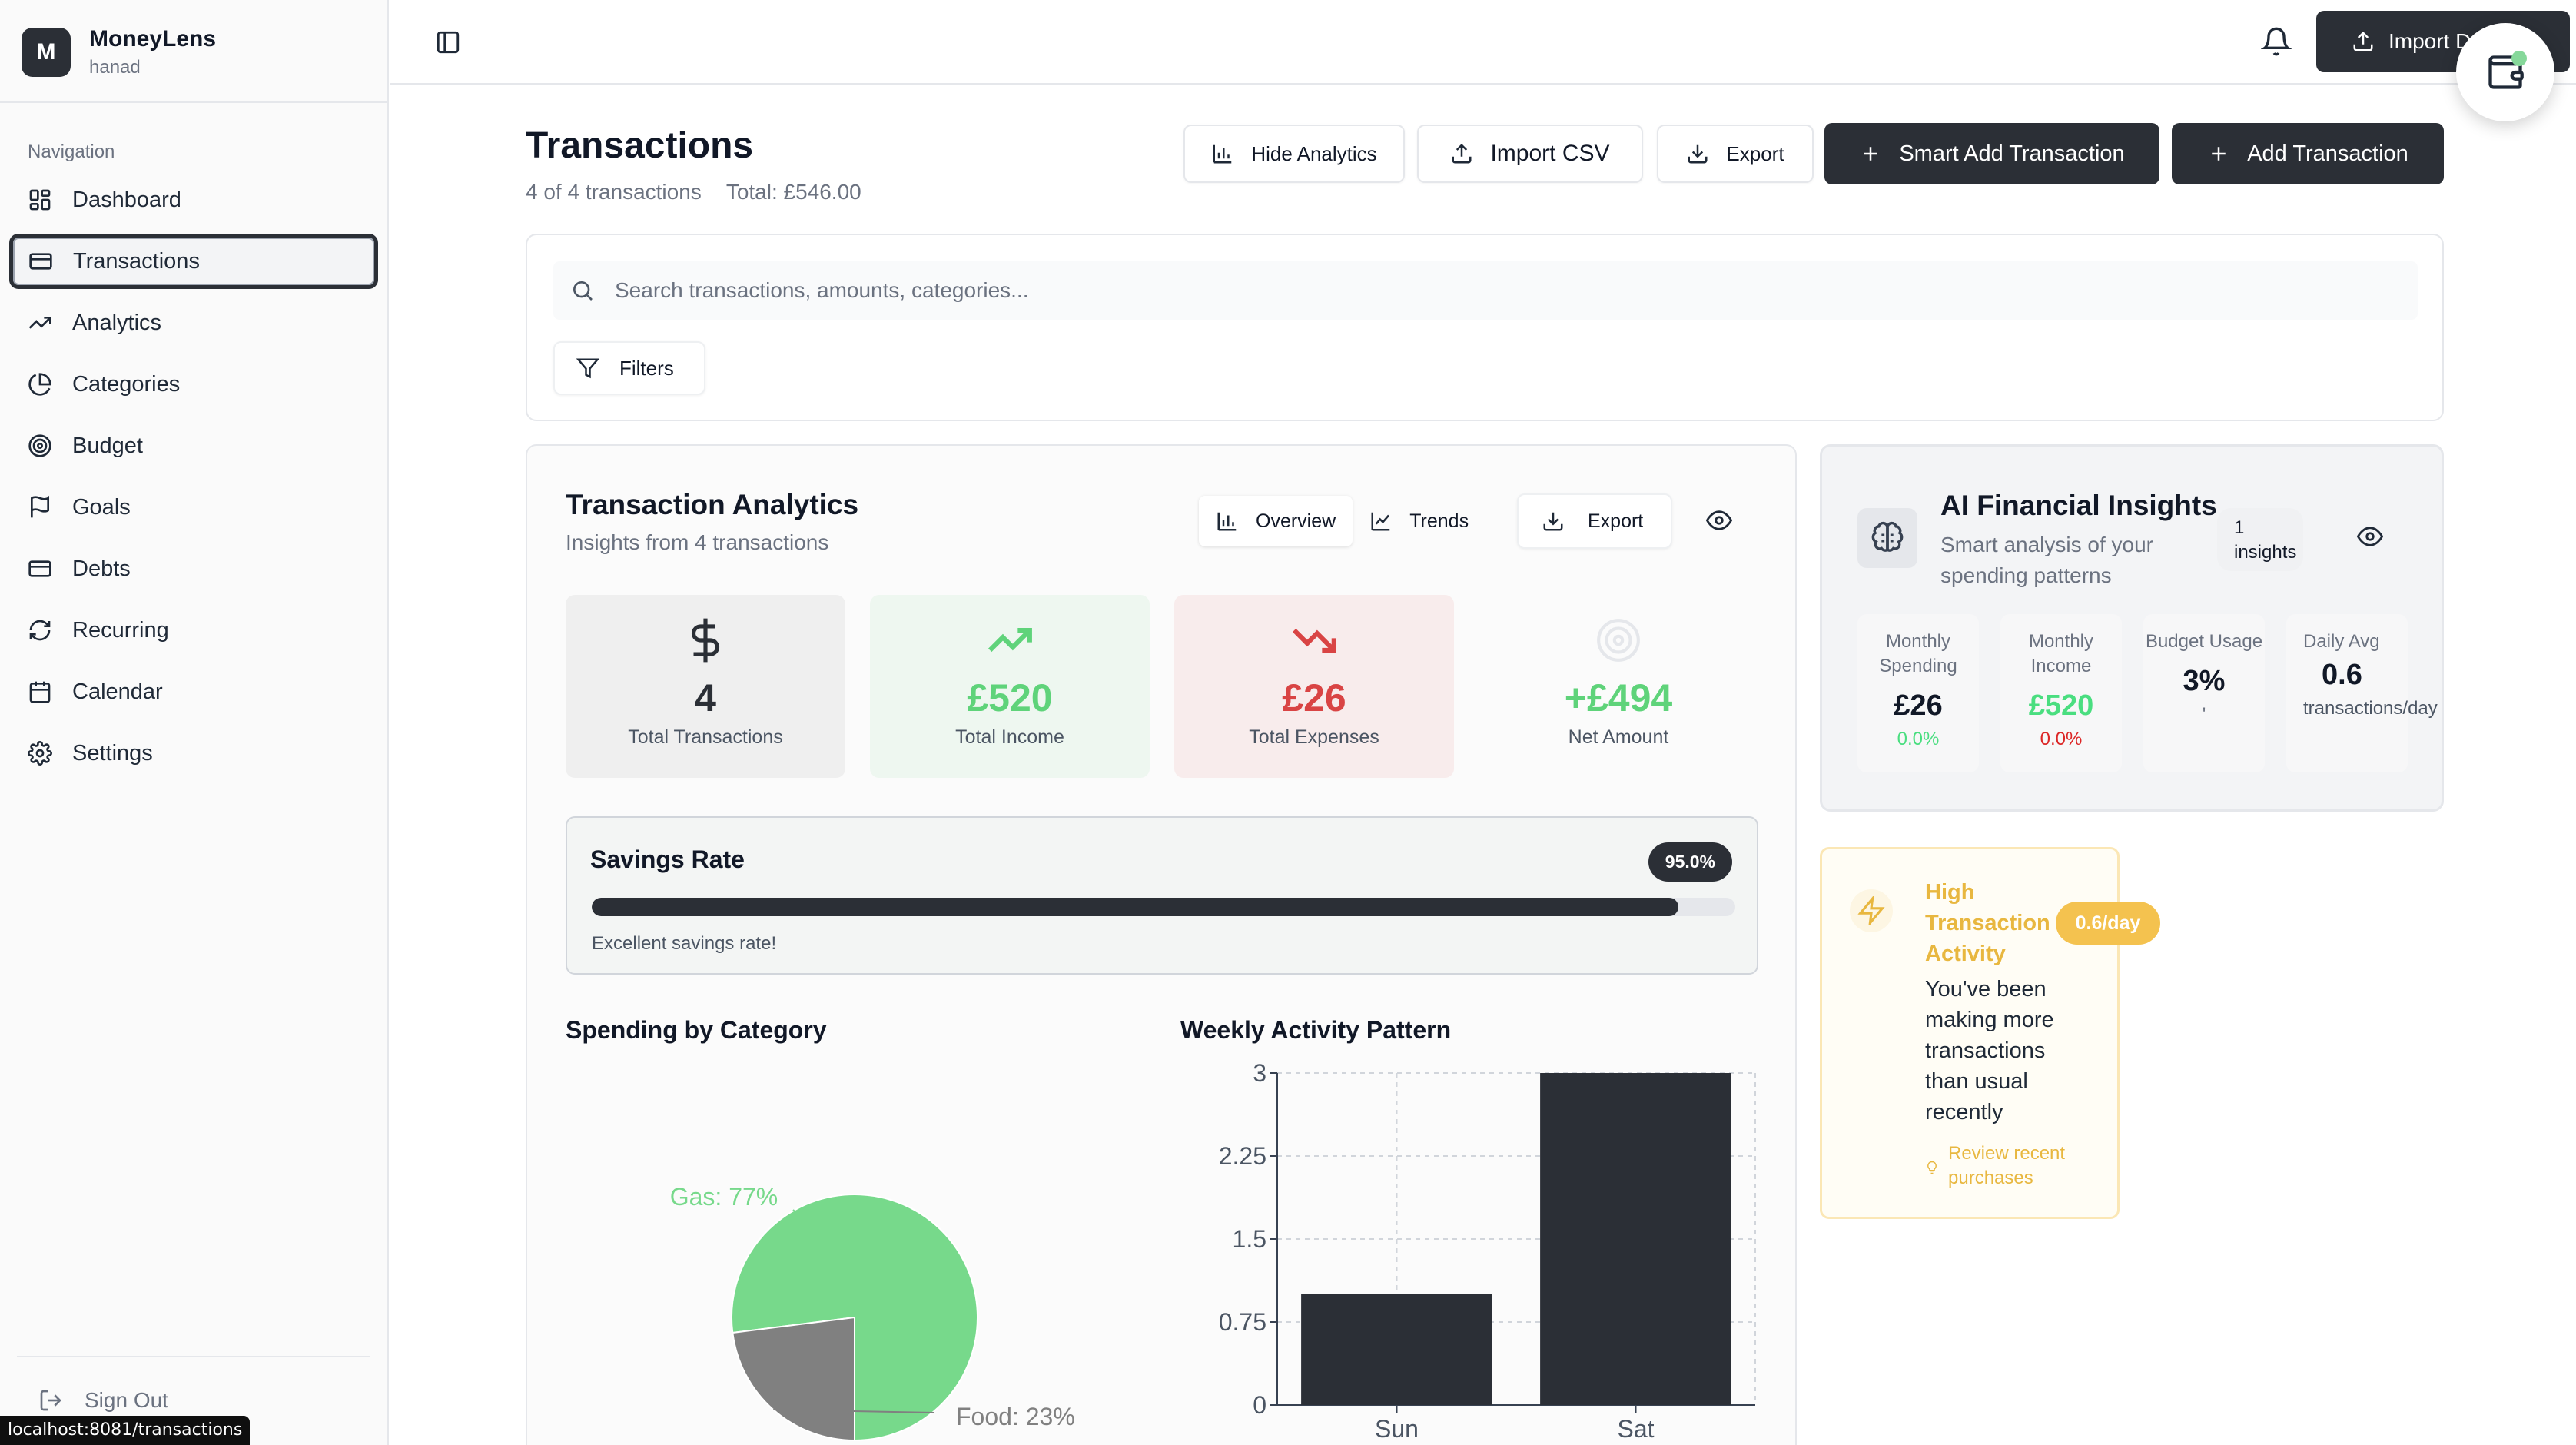  I want to click on sidebar-item-label: Analytics, so click(117, 322).